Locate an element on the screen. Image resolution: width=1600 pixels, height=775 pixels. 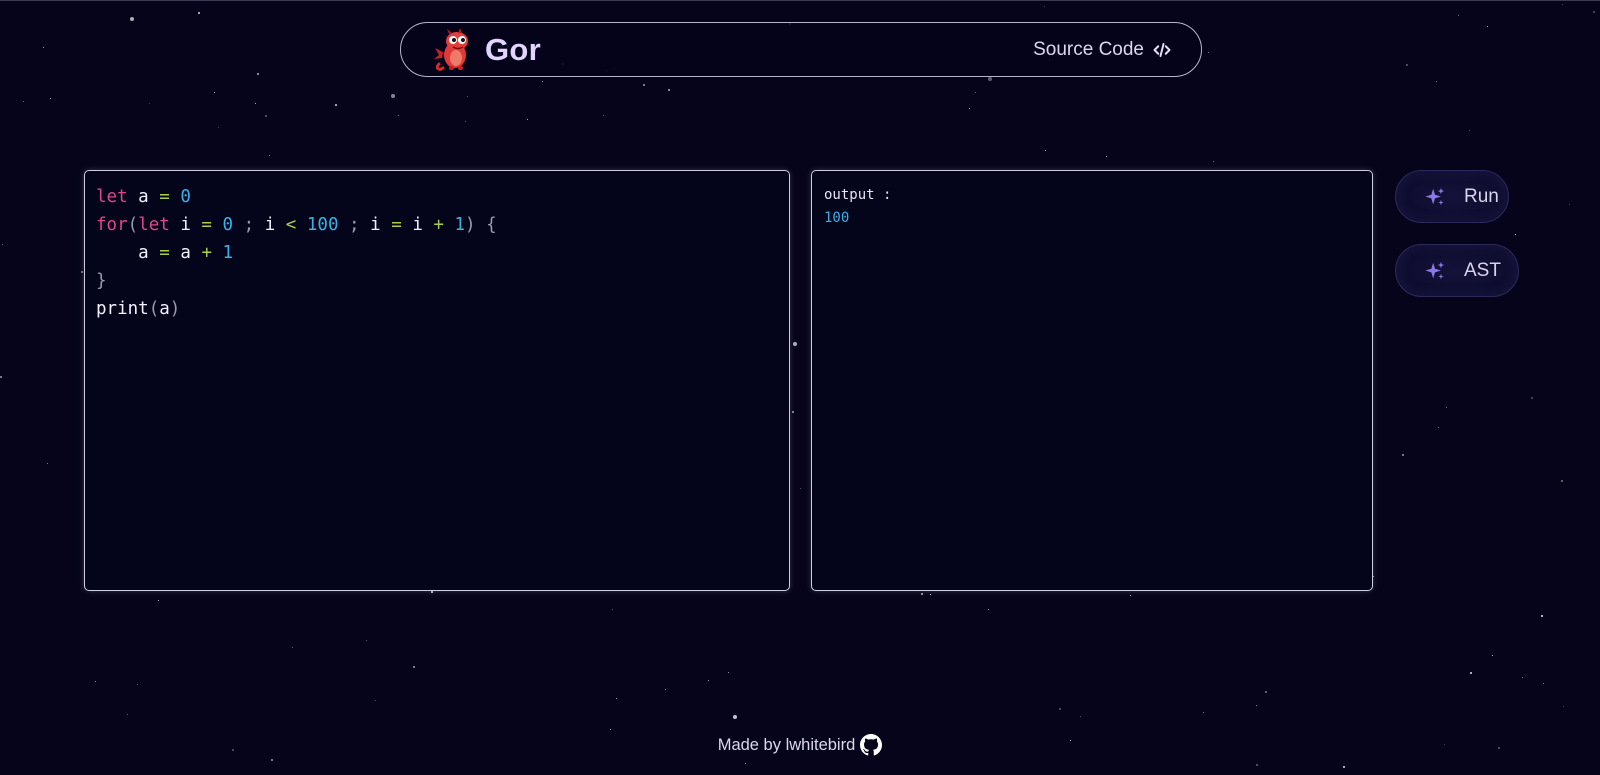
ast-button-label: AST is located at coordinates (1482, 270).